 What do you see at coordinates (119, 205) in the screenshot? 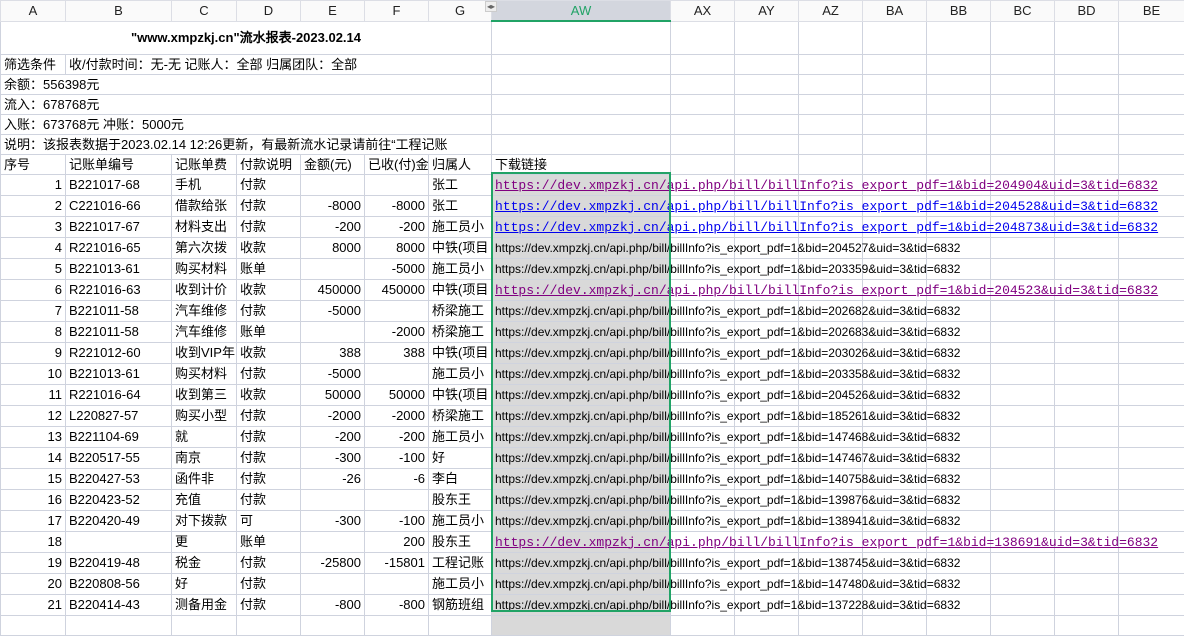
I see `bill-code-cell: C221016-66` at bounding box center [119, 205].